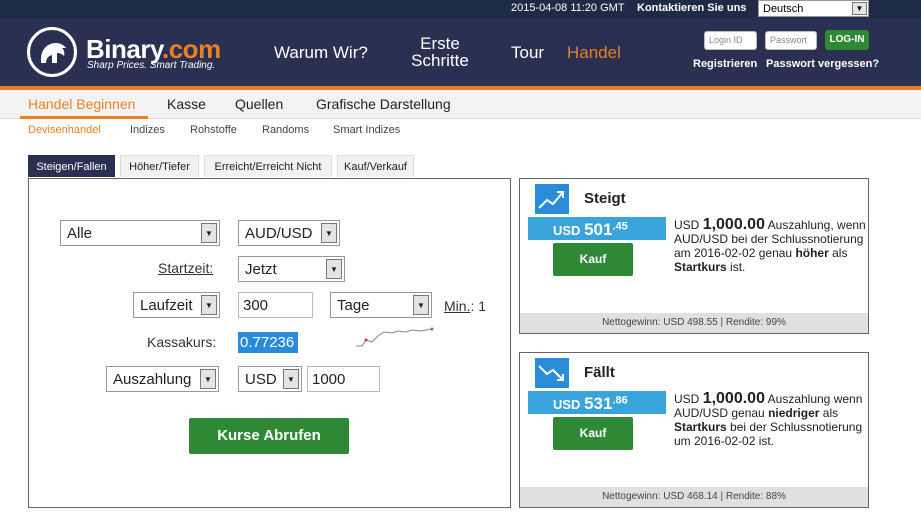 The height and width of the screenshot is (521, 921). What do you see at coordinates (366, 130) in the screenshot?
I see `submenu-smart-indizes: Smart Indizes` at bounding box center [366, 130].